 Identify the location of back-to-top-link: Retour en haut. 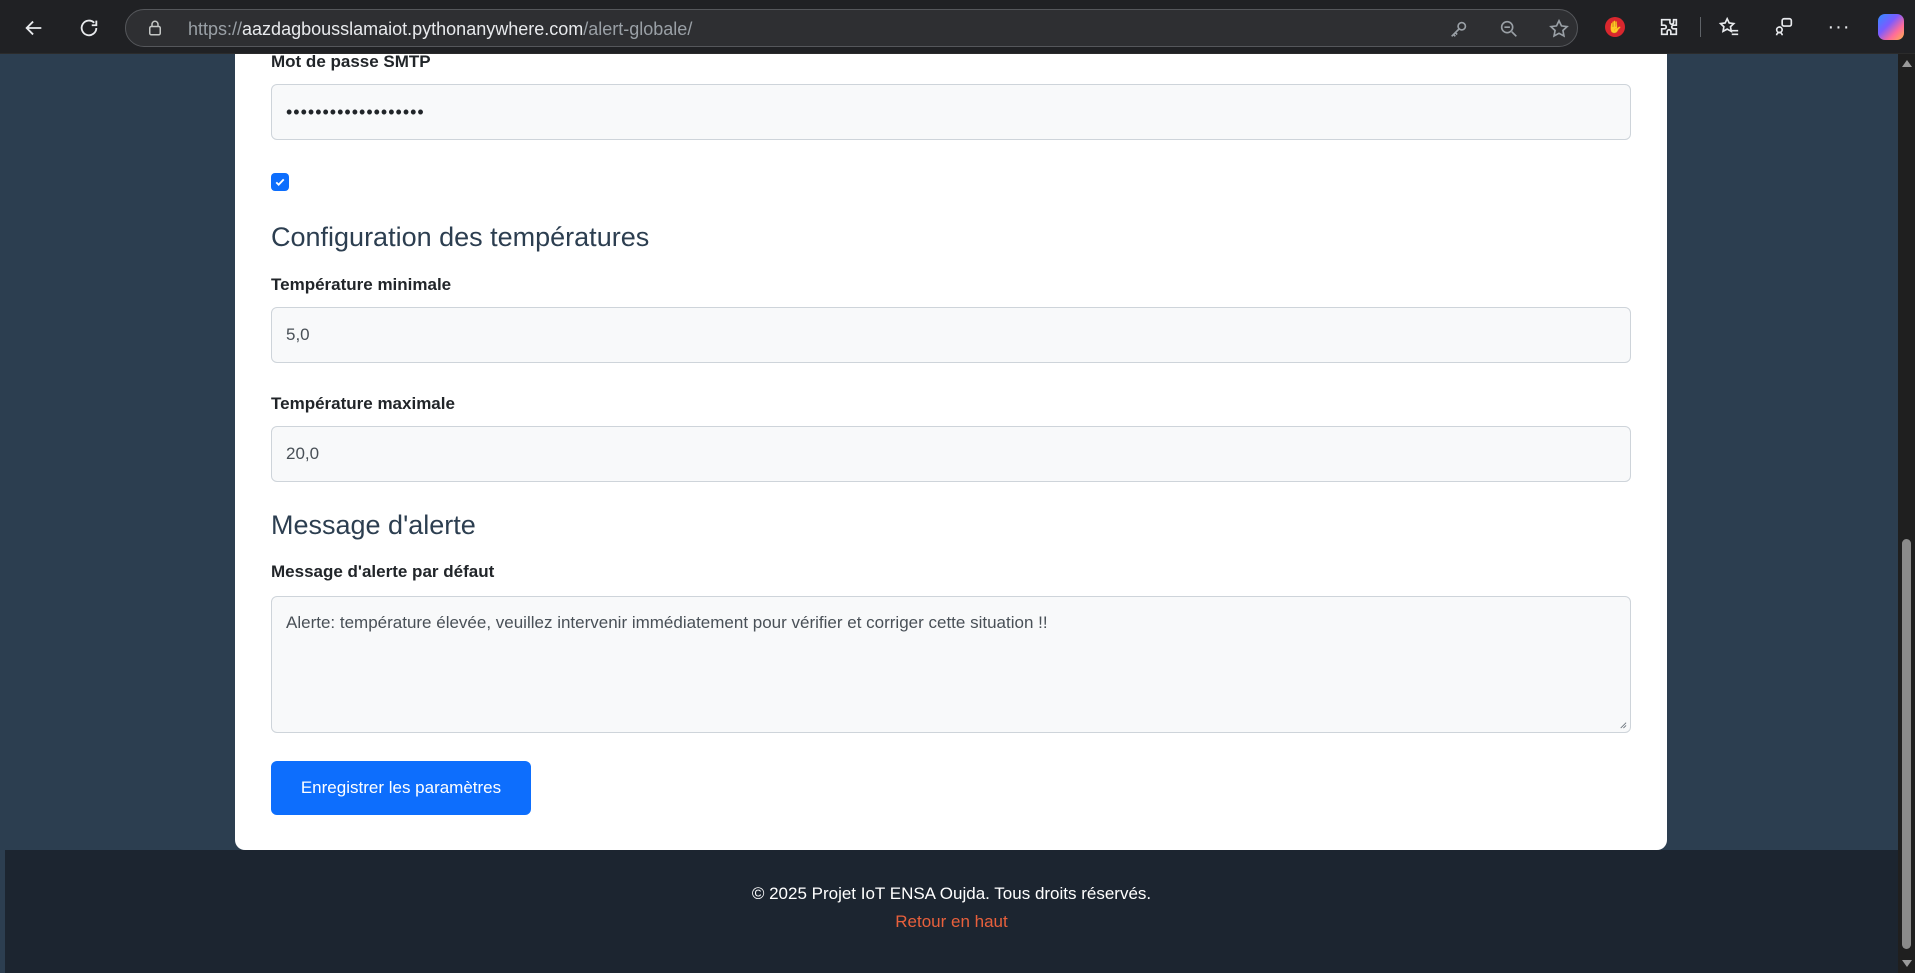
(951, 922).